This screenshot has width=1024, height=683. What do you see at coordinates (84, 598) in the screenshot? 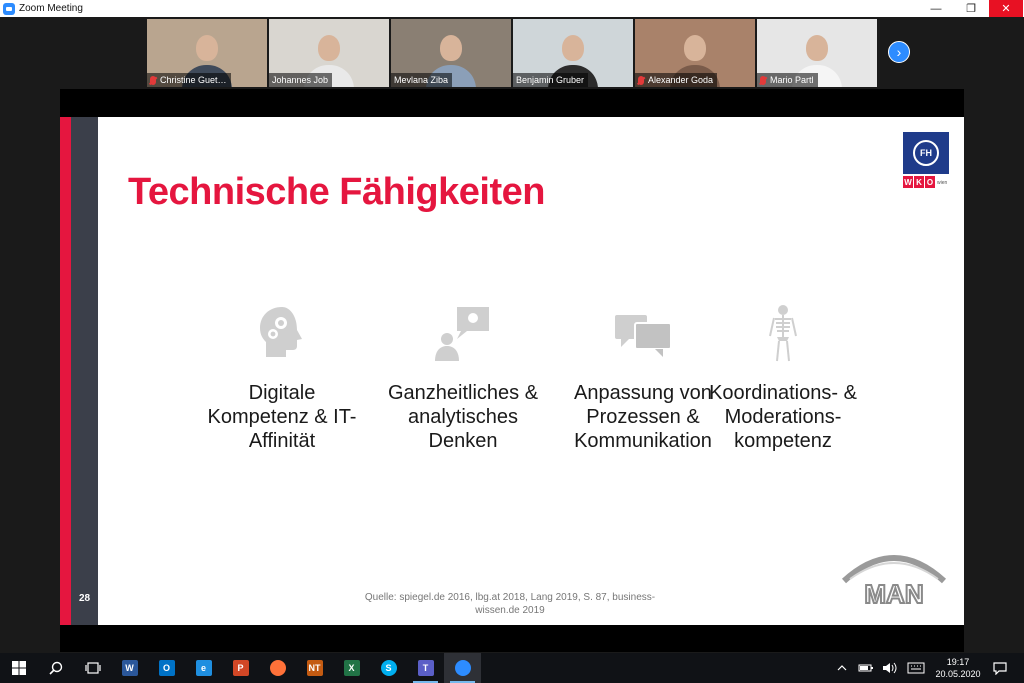
I see `slide-page-number: 28` at bounding box center [84, 598].